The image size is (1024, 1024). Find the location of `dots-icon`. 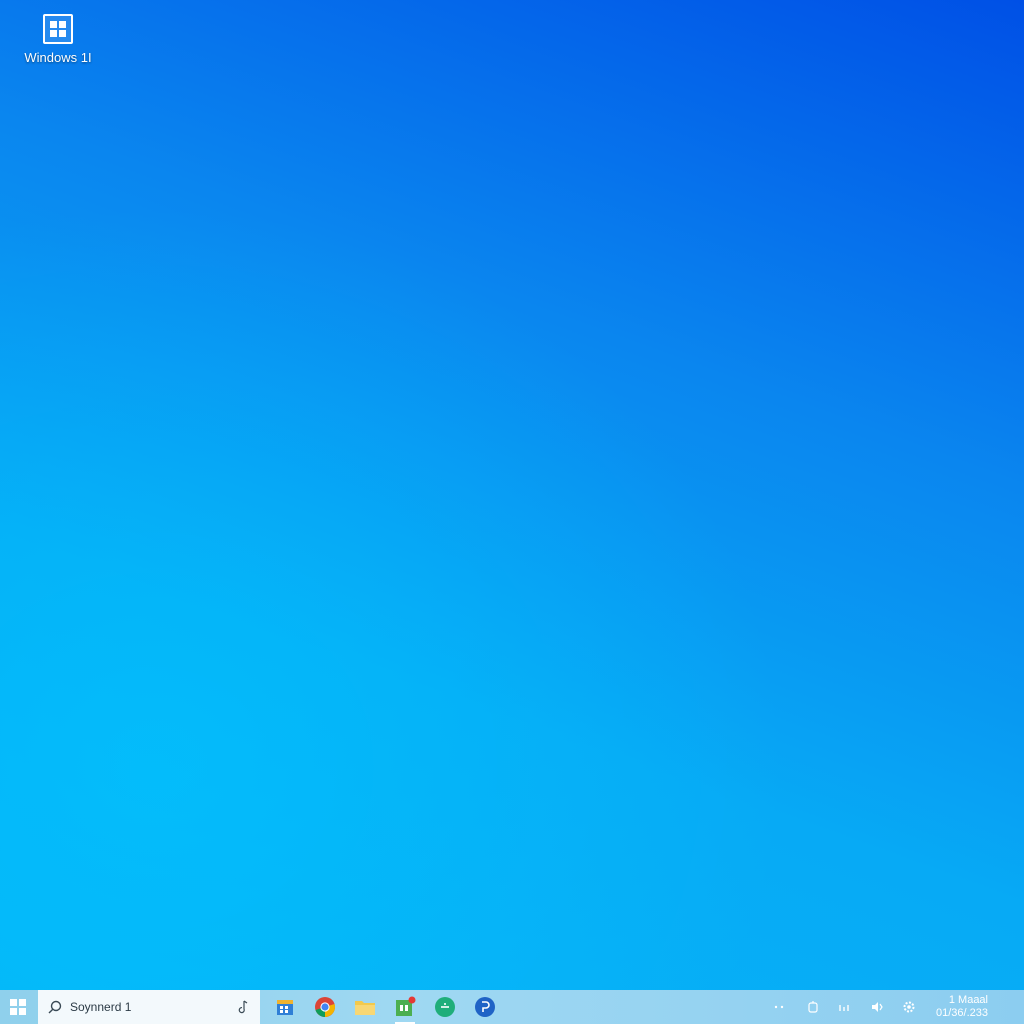

dots-icon is located at coordinates (779, 1007).